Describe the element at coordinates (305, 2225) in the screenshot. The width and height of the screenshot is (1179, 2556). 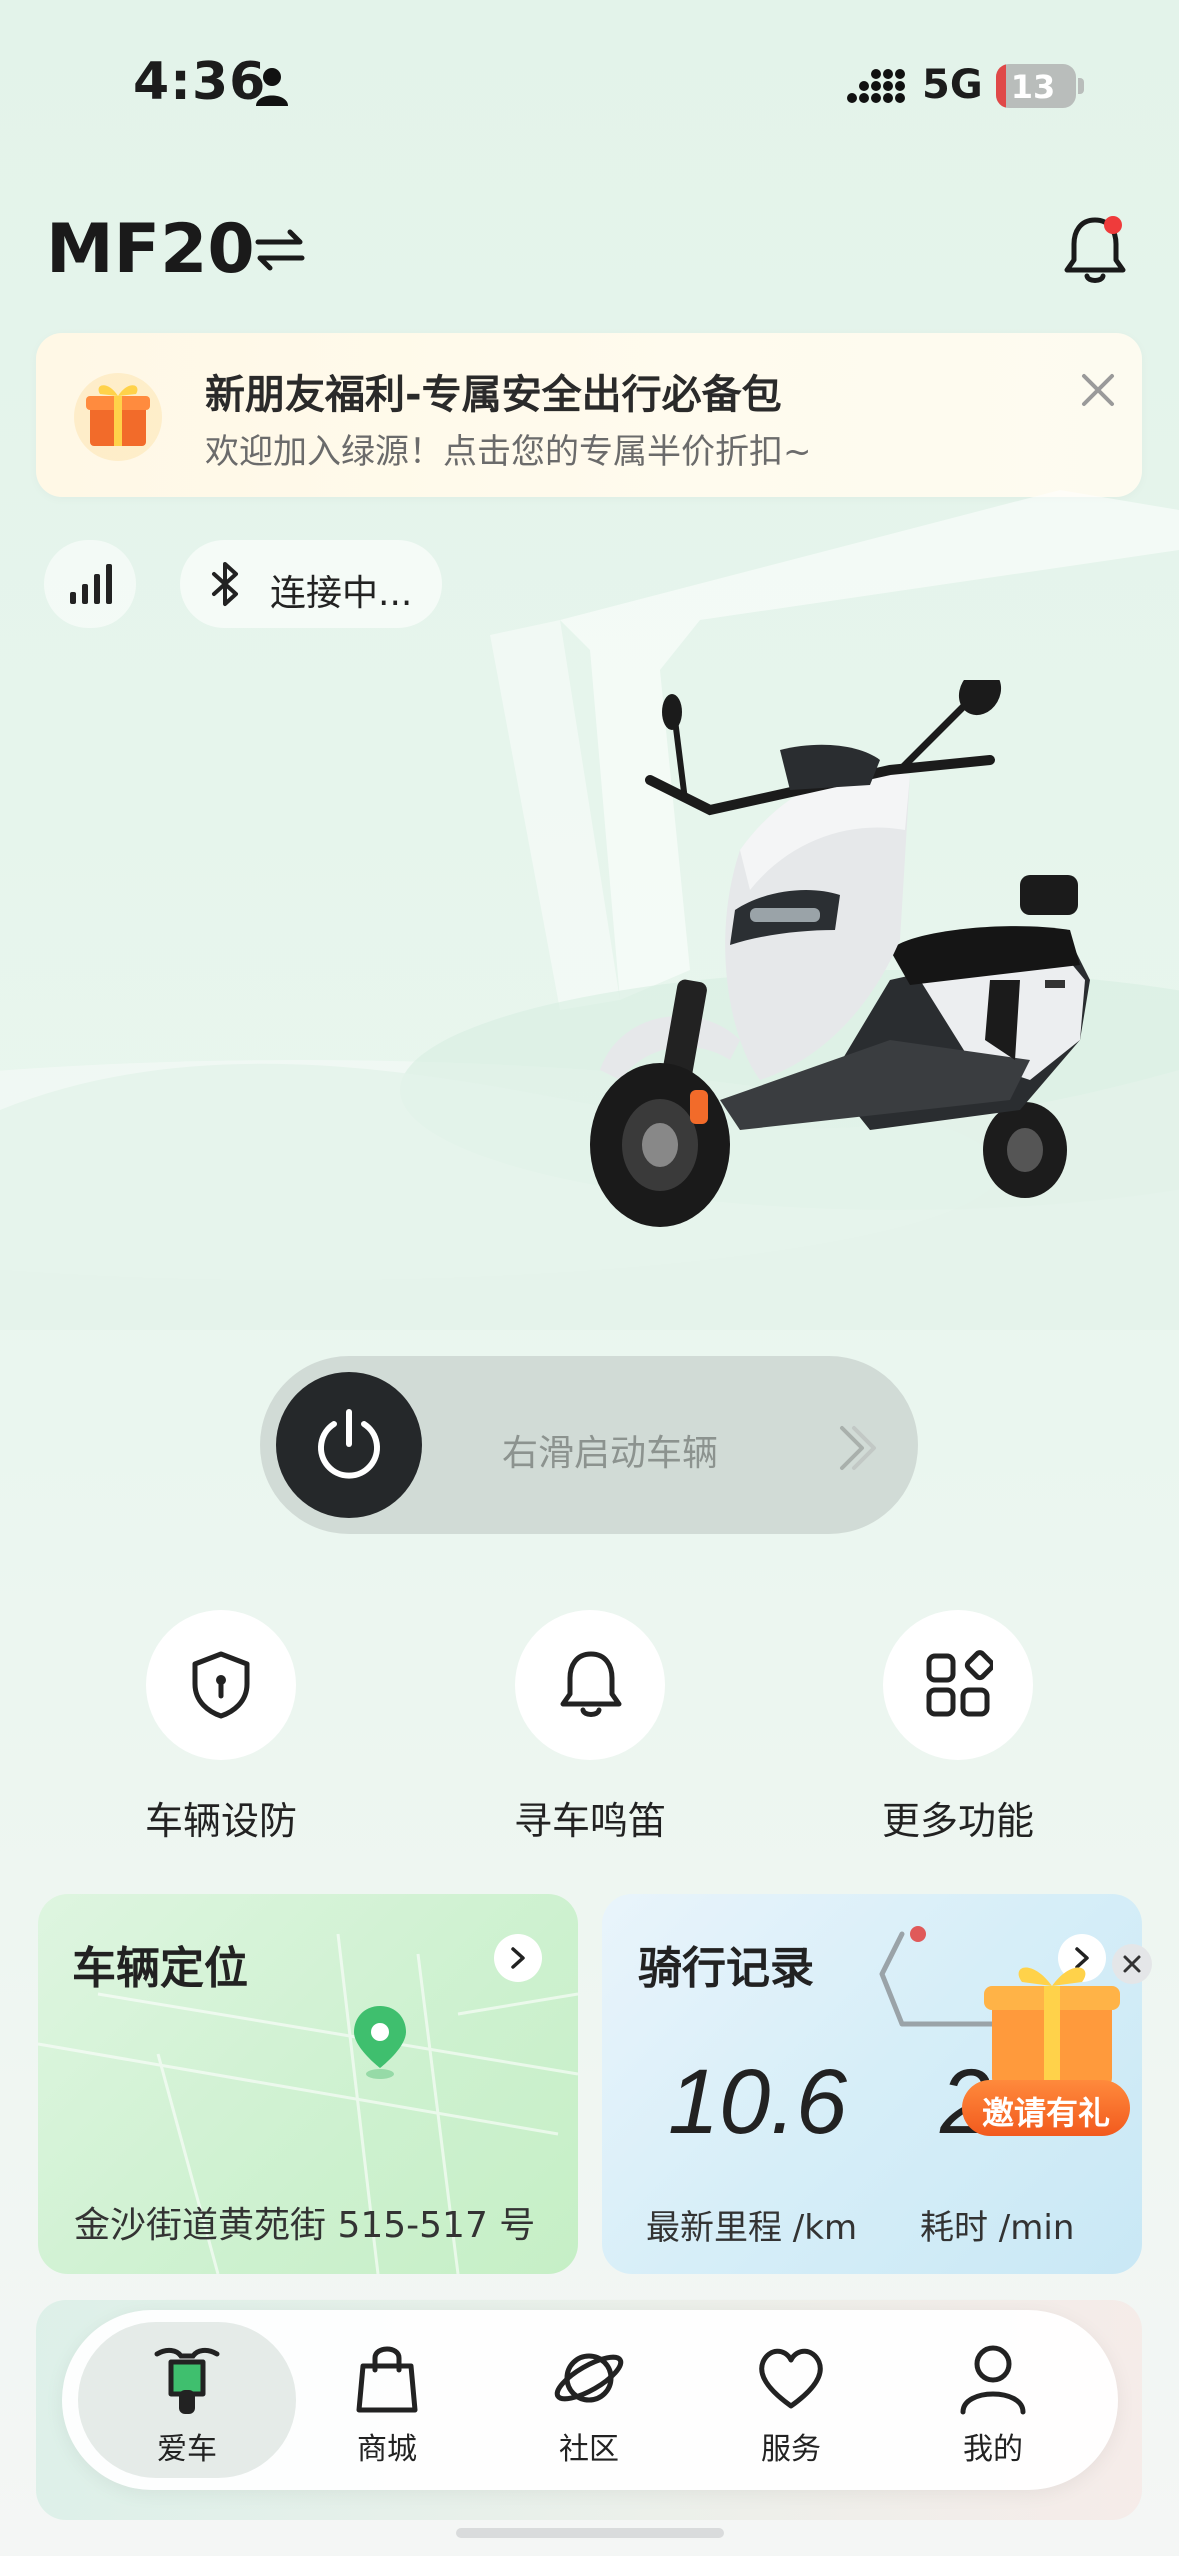
I see `vehicle-address: 金沙街道黄苑街 515-517 号` at that location.